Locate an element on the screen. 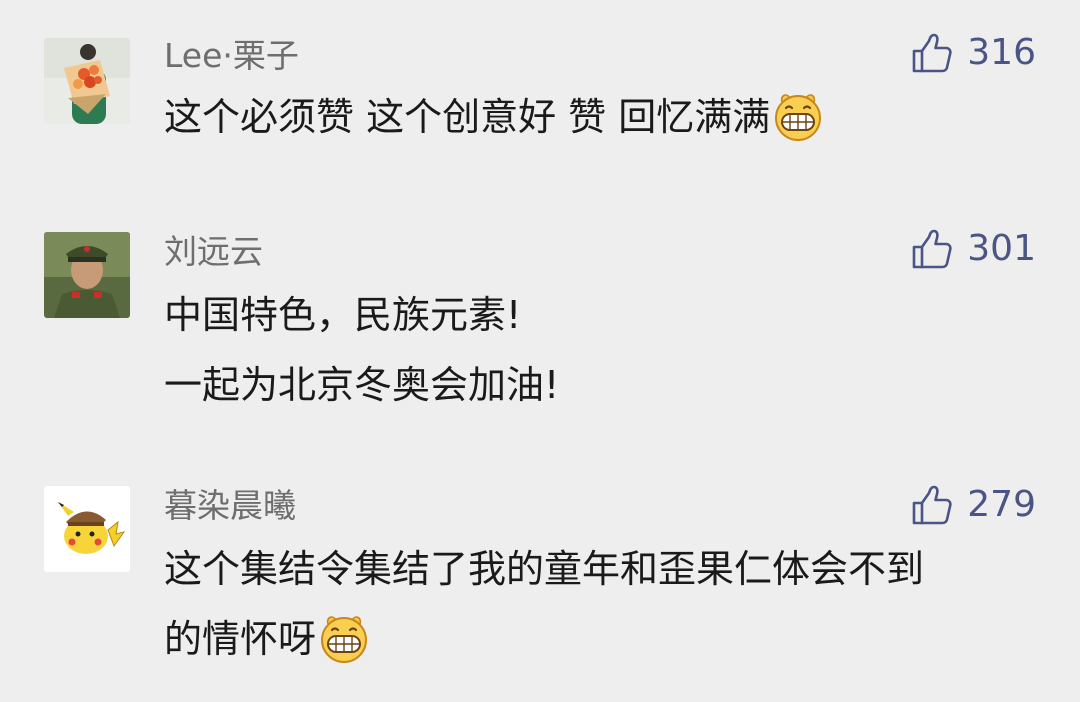  like-count: 279 is located at coordinates (1001, 504).